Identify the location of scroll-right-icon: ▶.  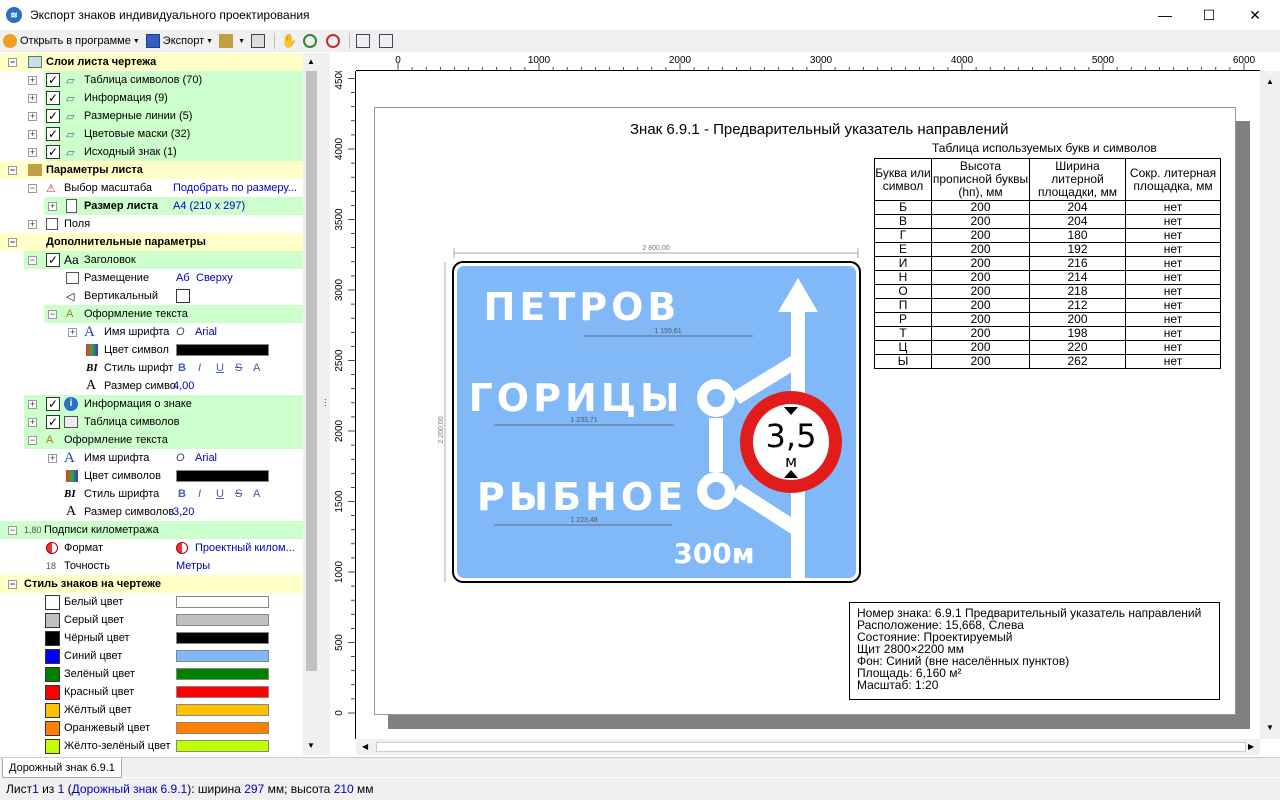
(1251, 746).